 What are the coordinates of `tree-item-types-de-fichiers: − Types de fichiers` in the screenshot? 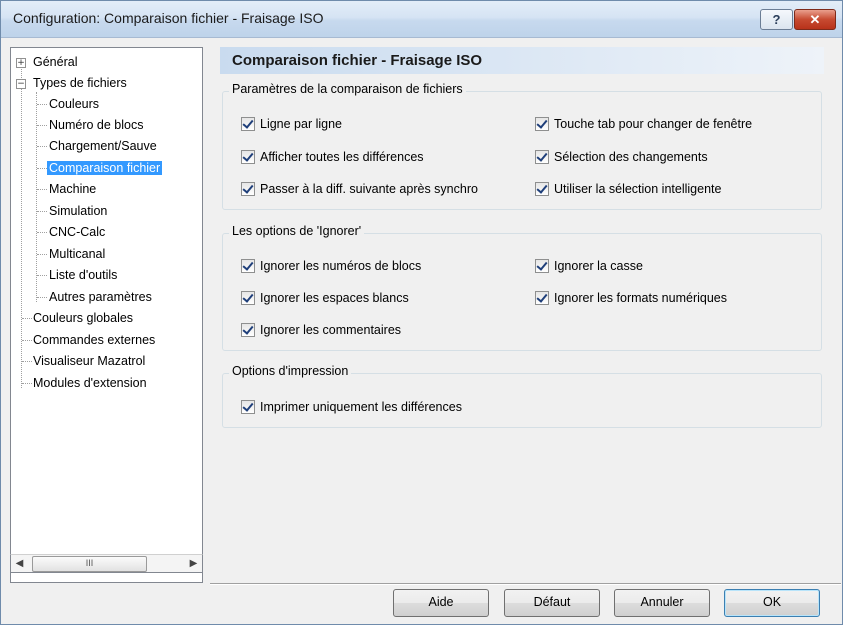 It's located at (106, 83).